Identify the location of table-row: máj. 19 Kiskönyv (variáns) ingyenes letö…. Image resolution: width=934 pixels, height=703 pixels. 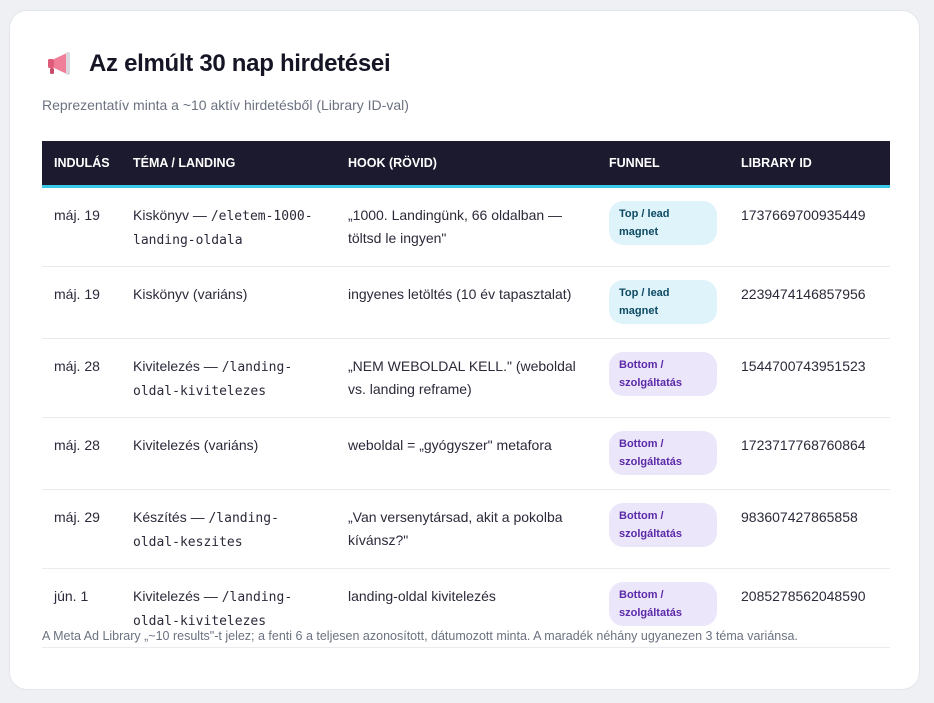
(466, 302).